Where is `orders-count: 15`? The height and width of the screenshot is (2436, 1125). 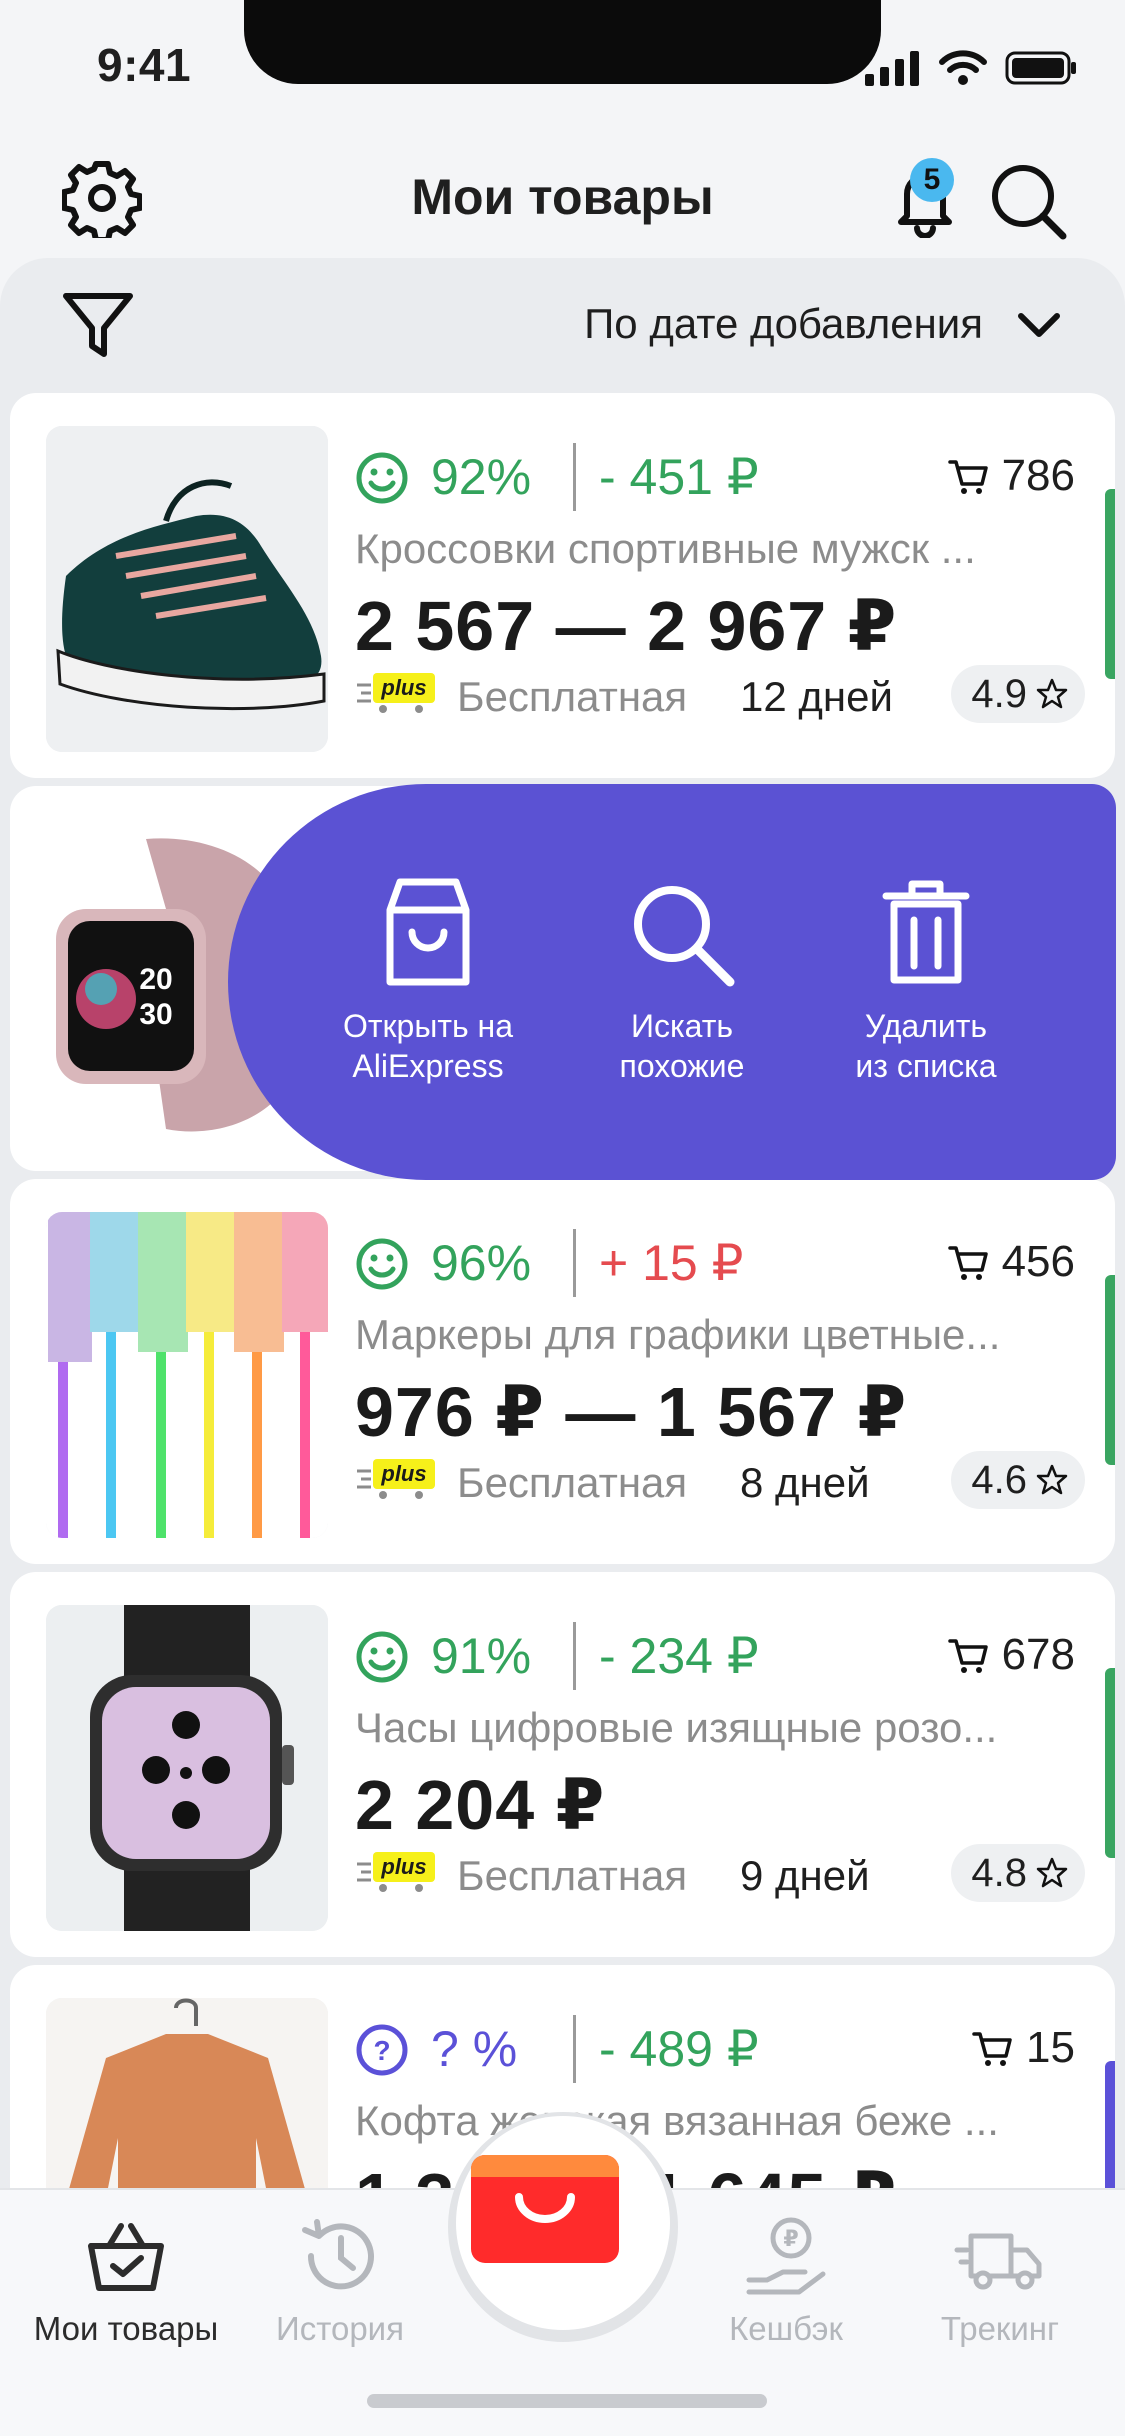 orders-count: 15 is located at coordinates (1022, 2048).